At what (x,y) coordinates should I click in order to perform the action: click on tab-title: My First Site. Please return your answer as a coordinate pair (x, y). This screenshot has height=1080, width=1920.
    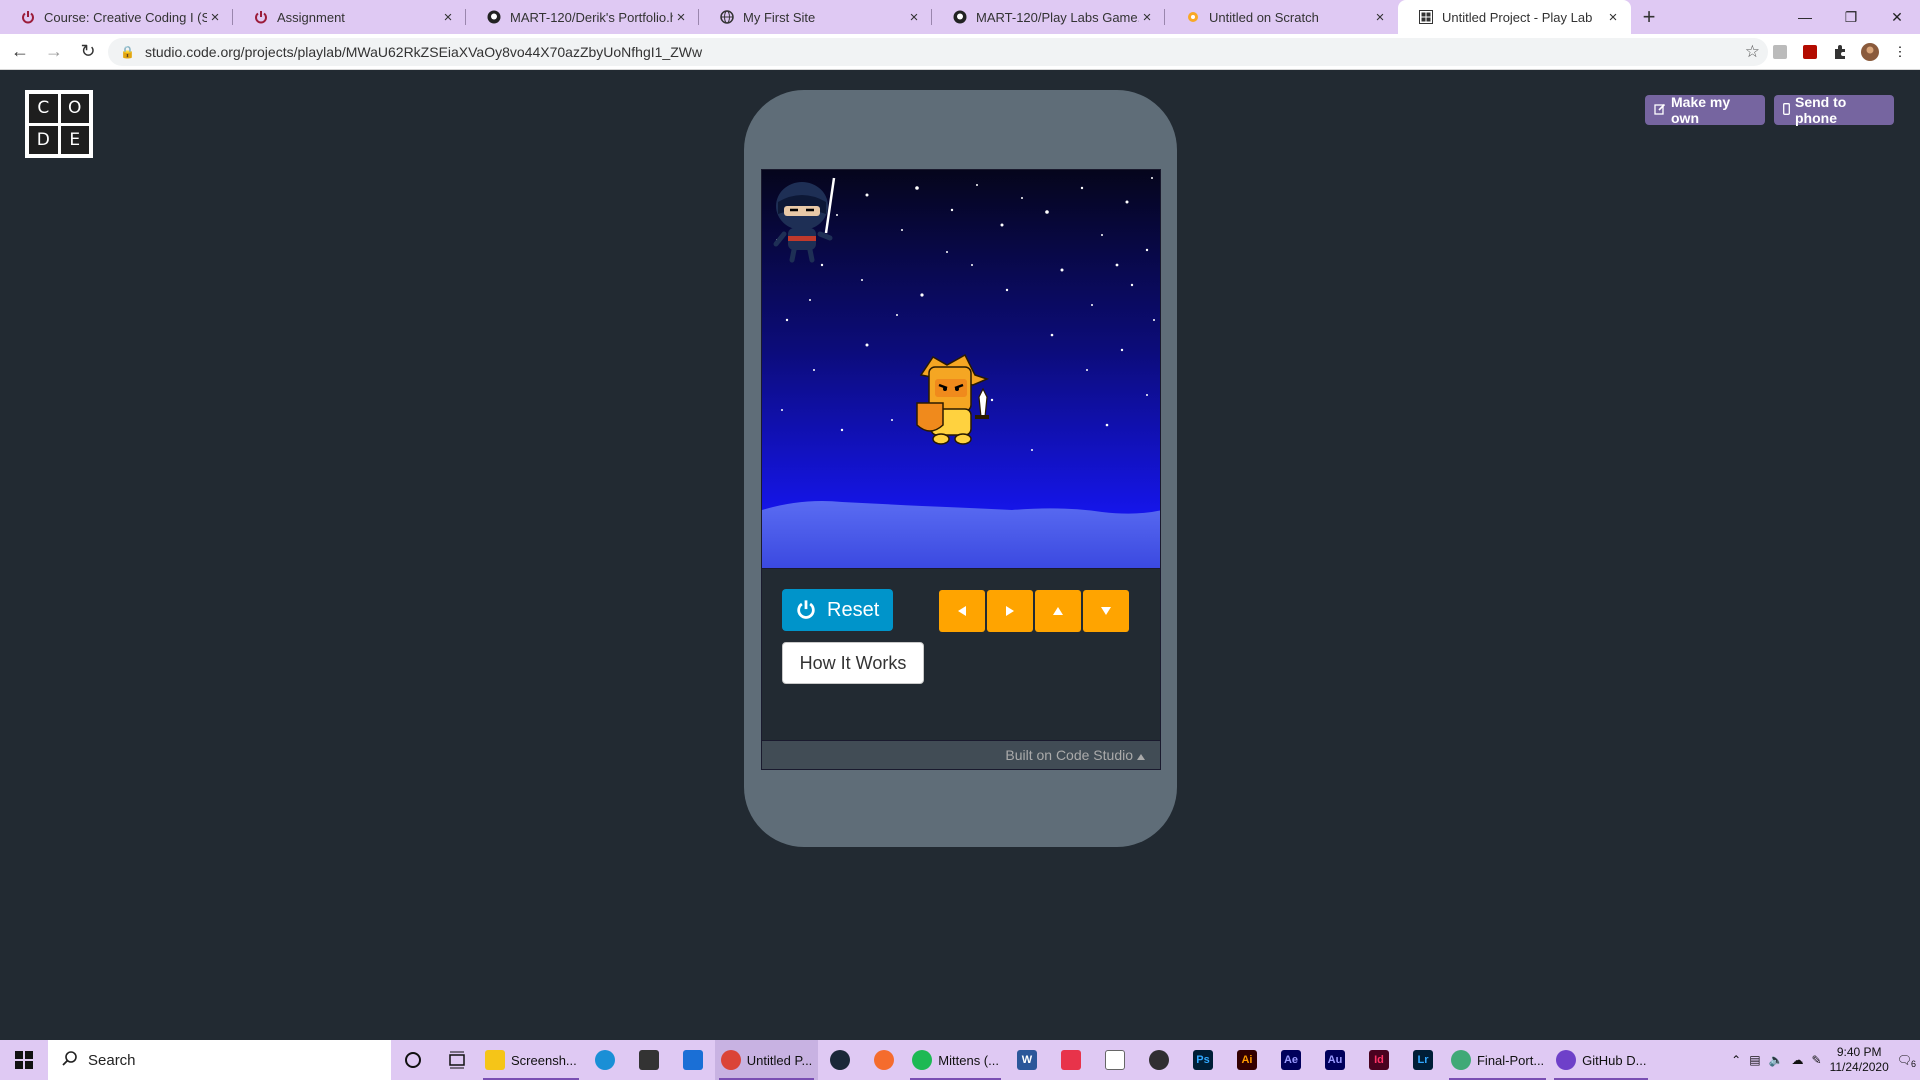
    Looking at the image, I should click on (779, 17).